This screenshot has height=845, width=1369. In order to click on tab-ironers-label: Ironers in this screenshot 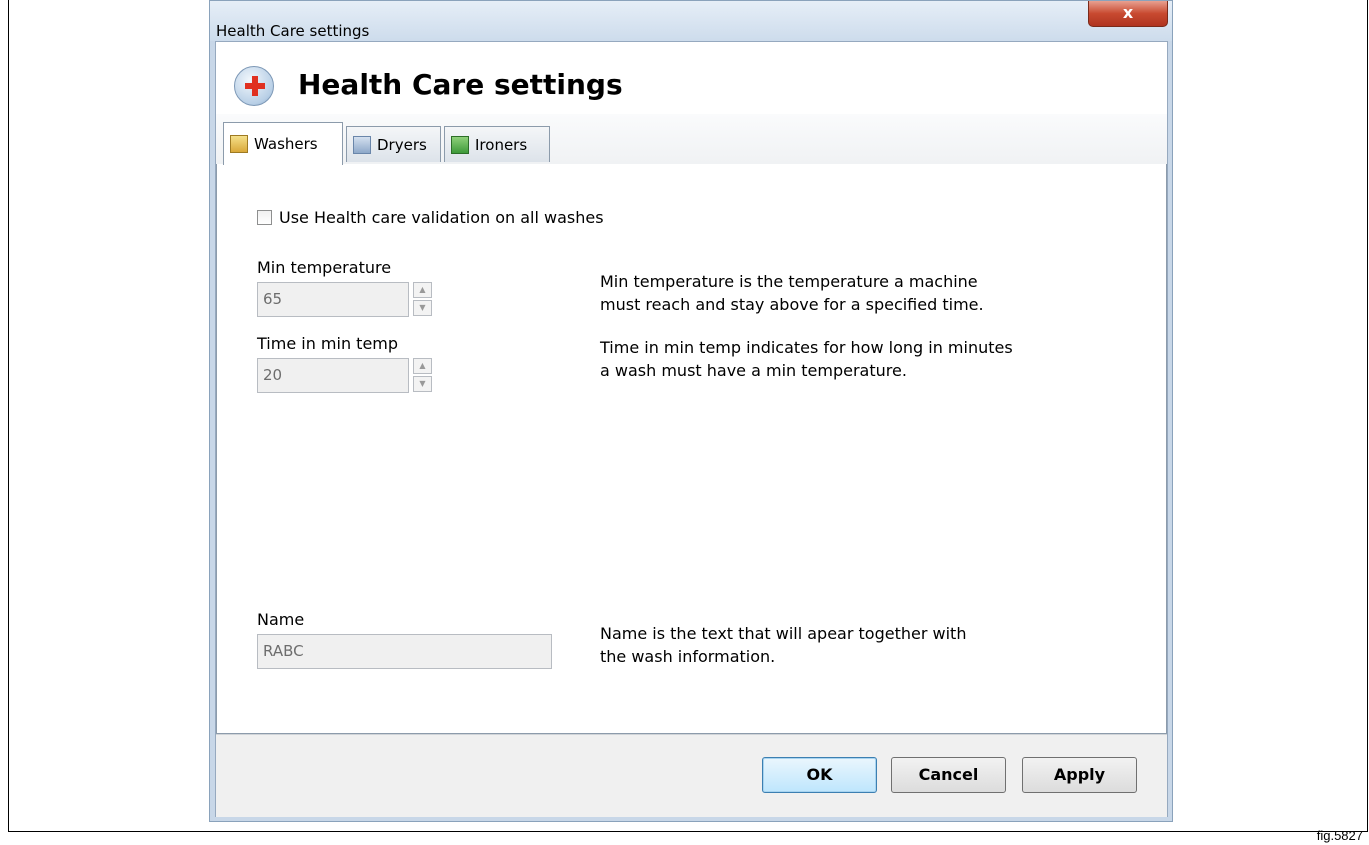, I will do `click(501, 144)`.